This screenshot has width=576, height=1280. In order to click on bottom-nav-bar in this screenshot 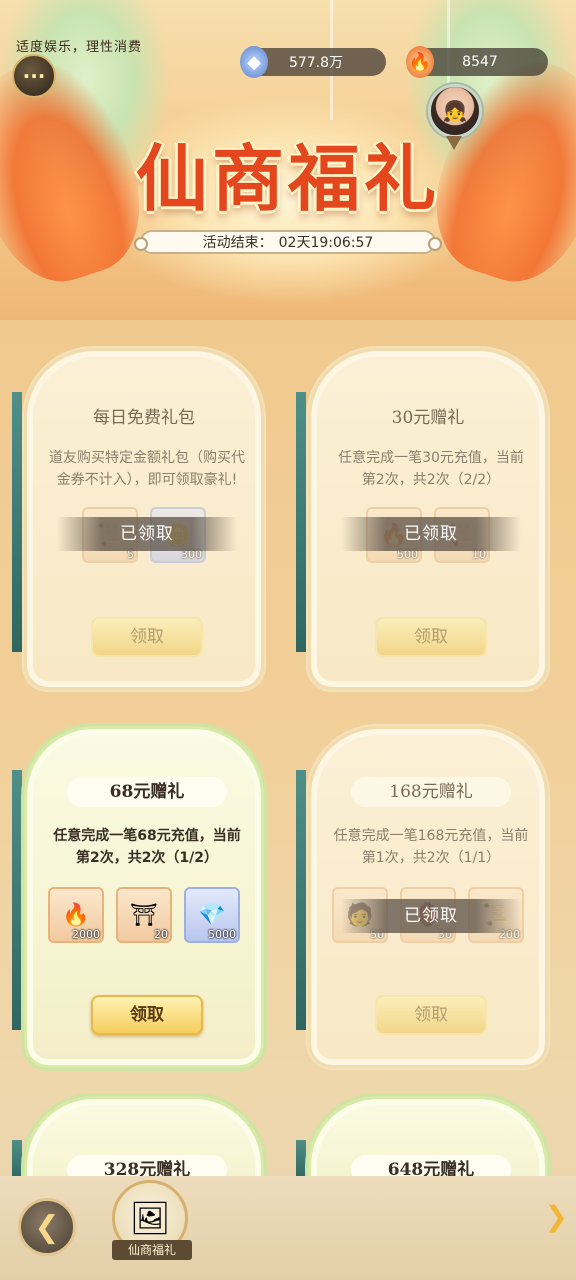, I will do `click(288, 1228)`.